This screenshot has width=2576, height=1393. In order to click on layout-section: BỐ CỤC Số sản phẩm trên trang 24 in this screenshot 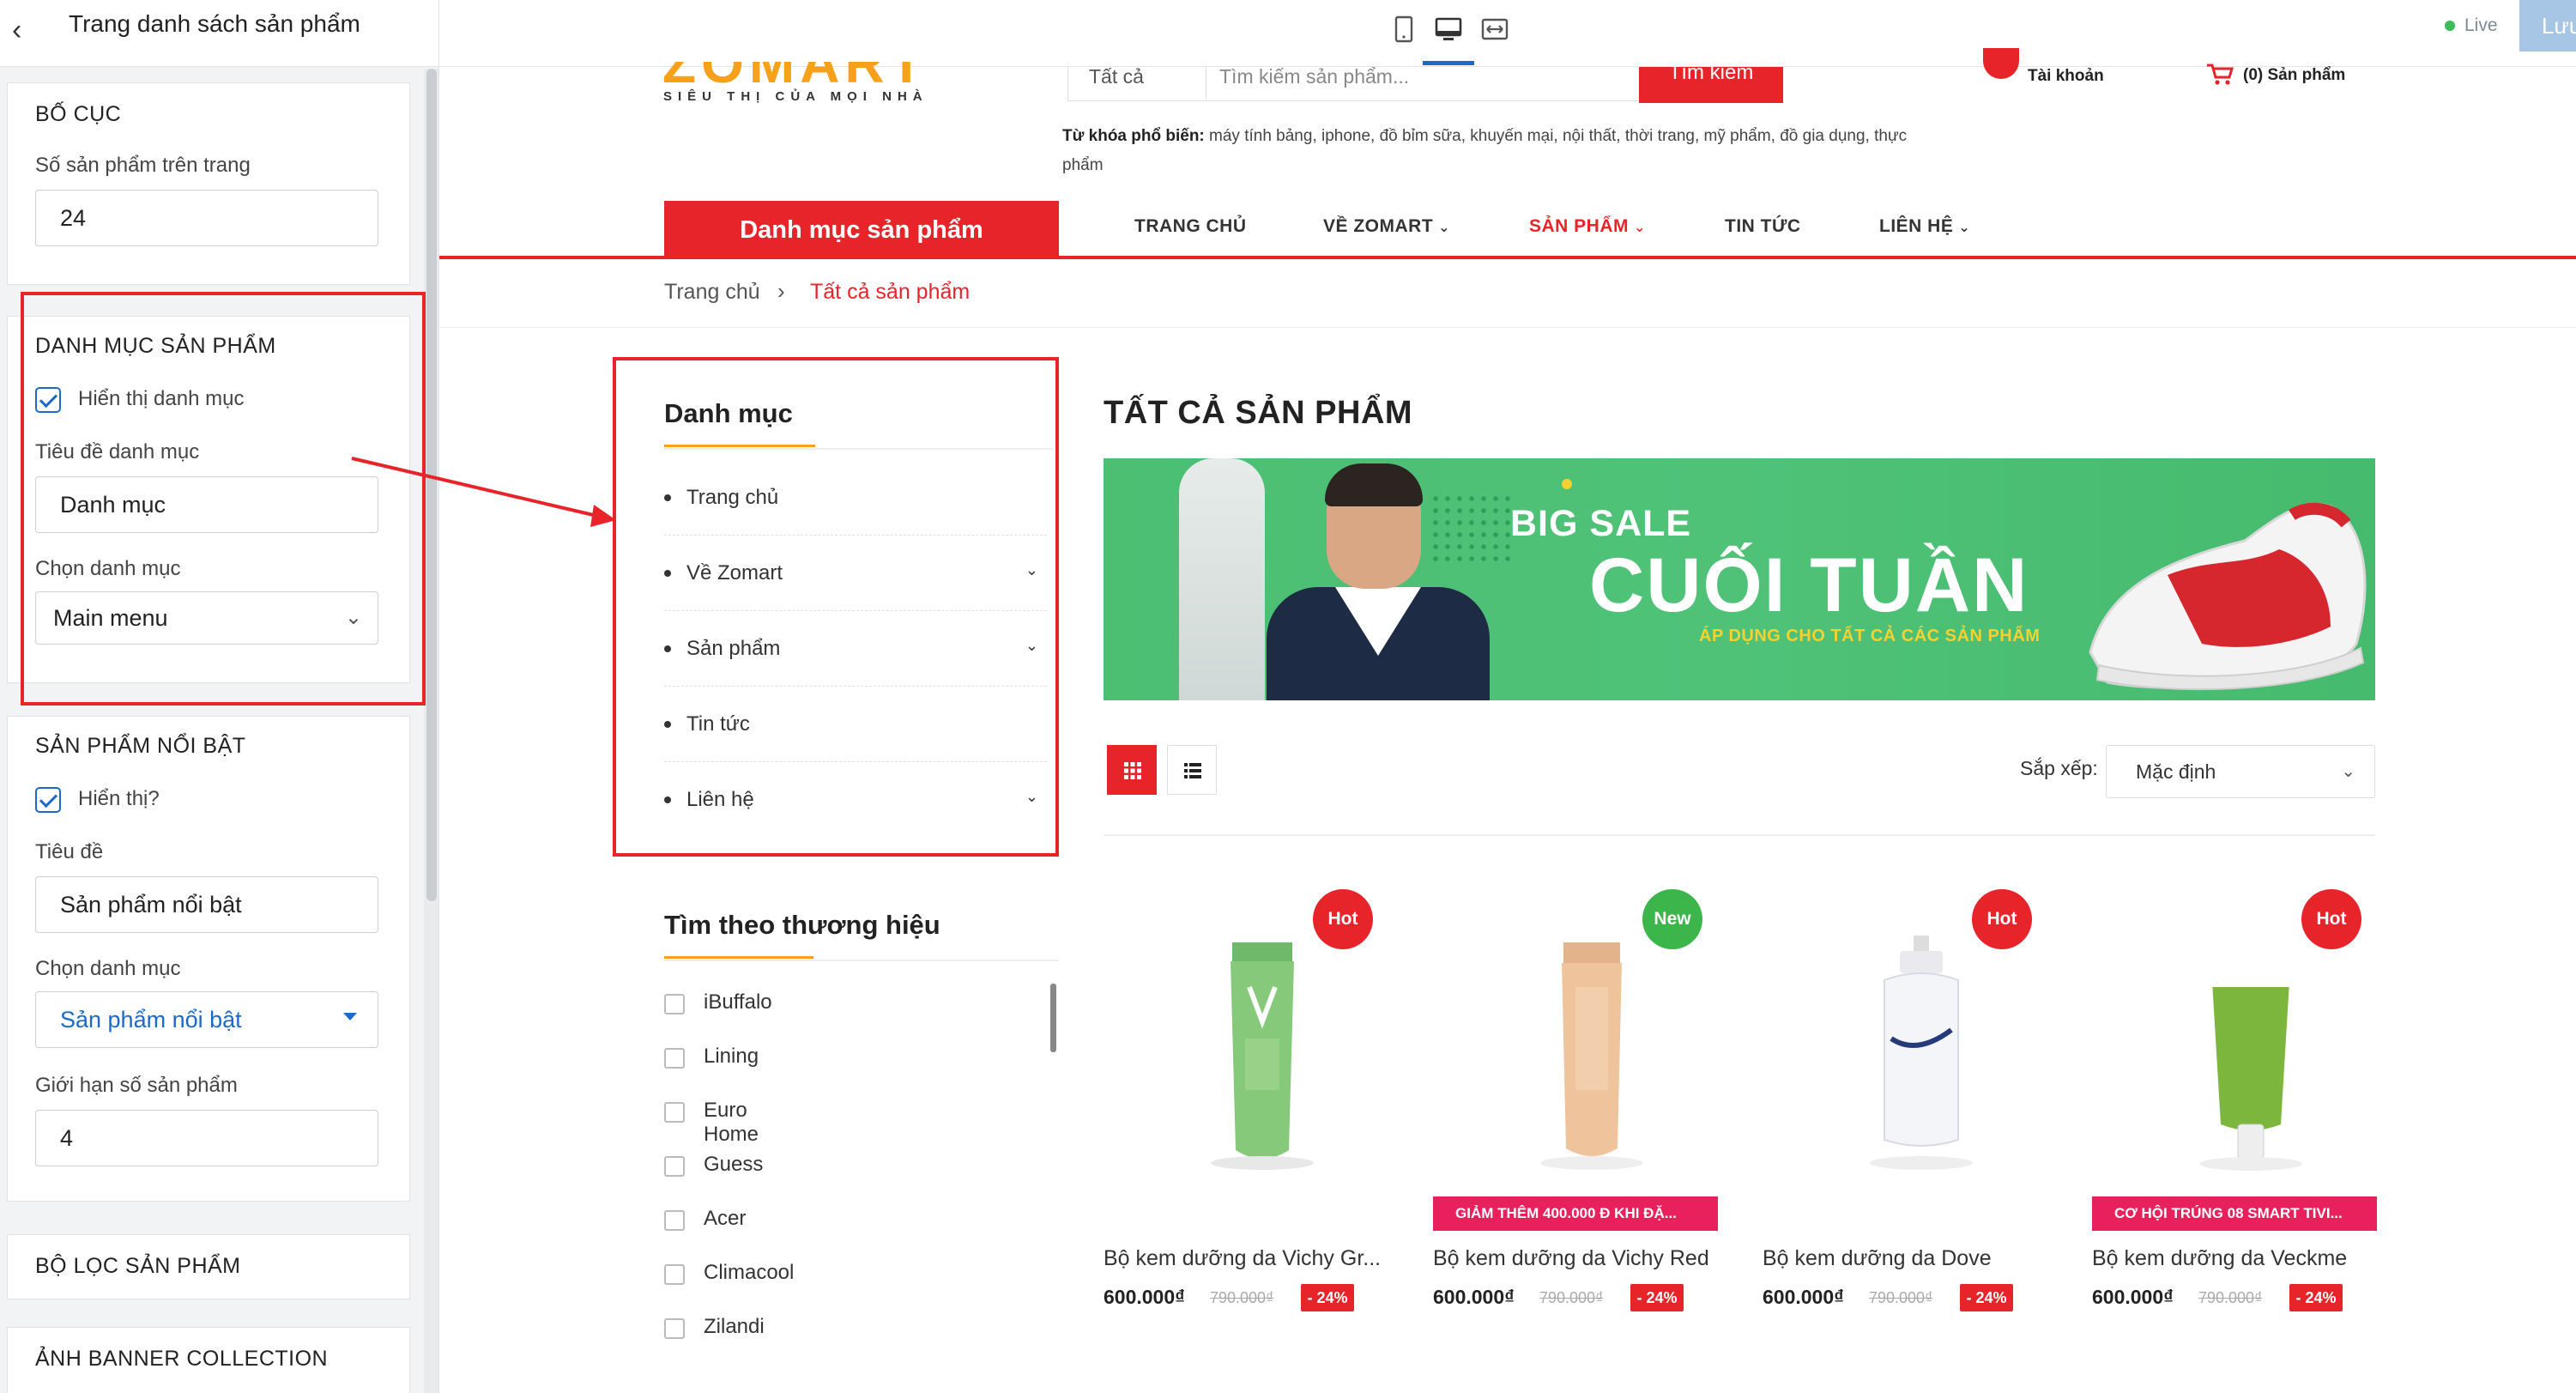, I will do `click(208, 183)`.